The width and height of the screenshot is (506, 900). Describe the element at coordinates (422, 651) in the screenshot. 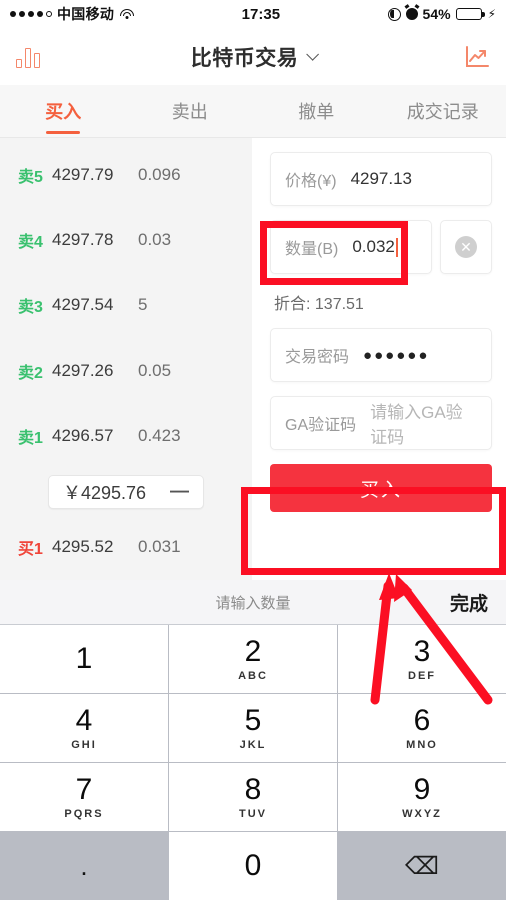

I see `key-3-digit: 3` at that location.